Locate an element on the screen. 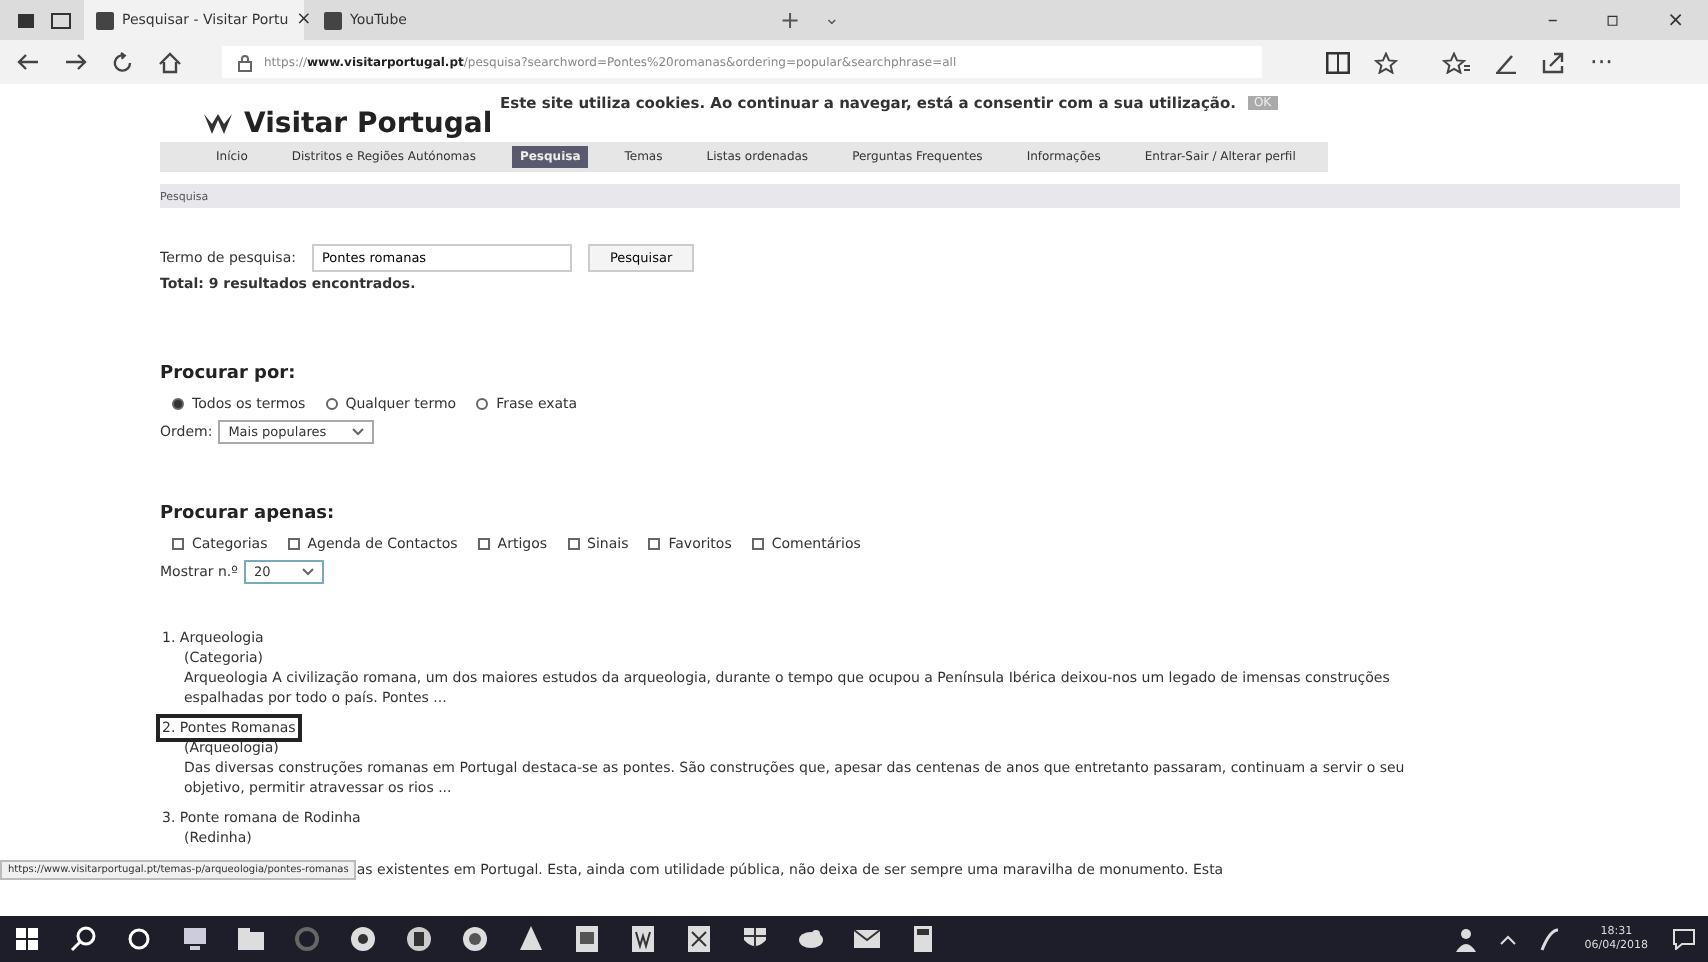 This screenshot has width=1708, height=962. section-heading: Procurar apenas: is located at coordinates (248, 514).